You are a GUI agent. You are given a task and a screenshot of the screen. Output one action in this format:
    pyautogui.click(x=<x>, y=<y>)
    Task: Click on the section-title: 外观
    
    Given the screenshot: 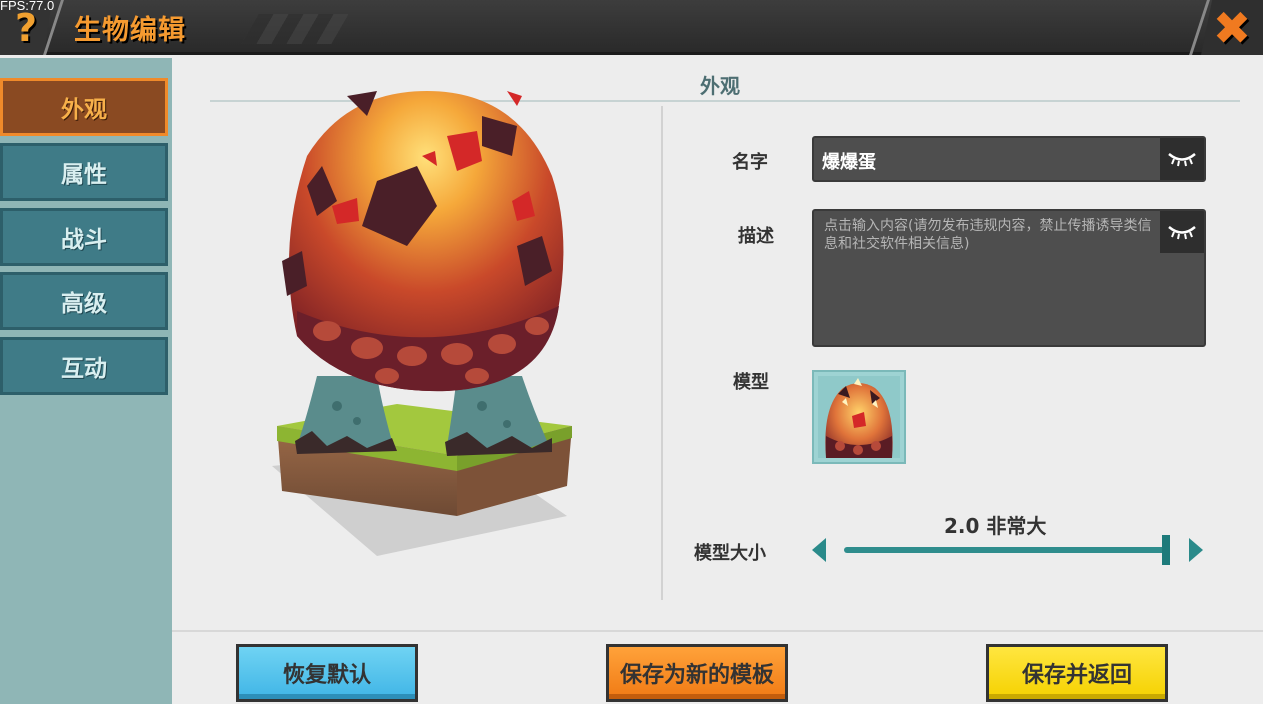 What is the action you would take?
    pyautogui.click(x=720, y=86)
    